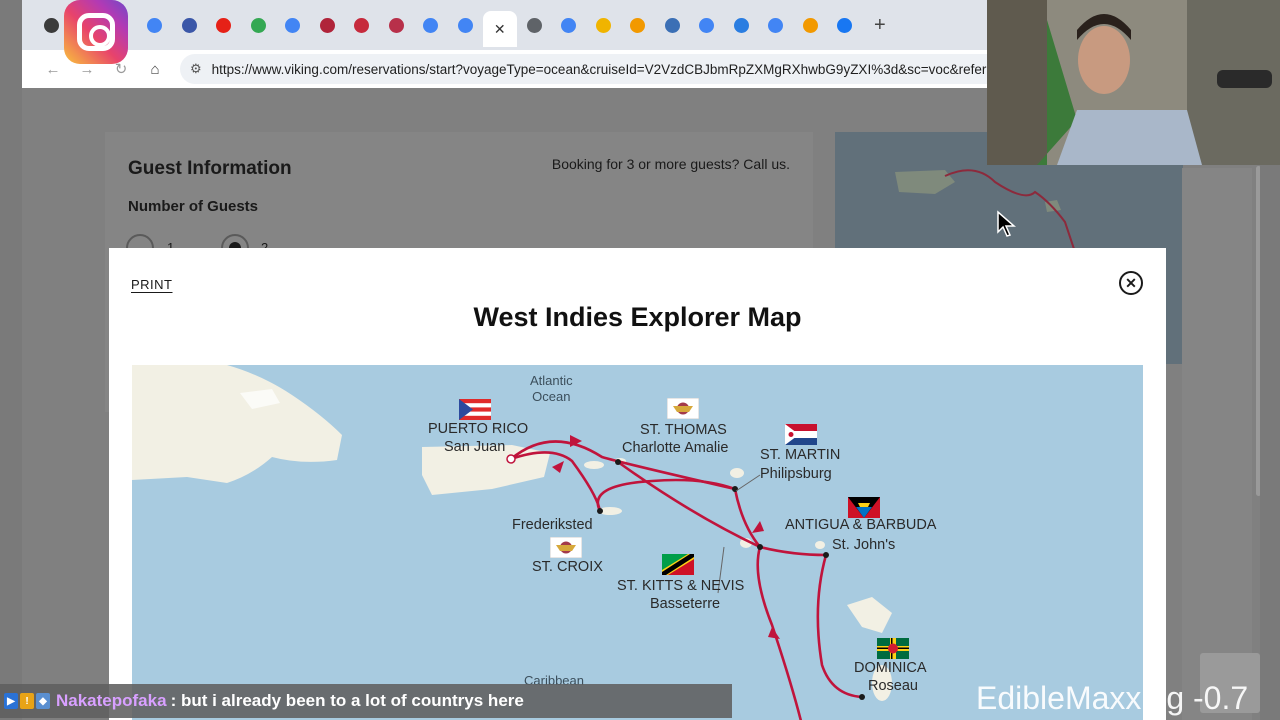 This screenshot has width=1280, height=720. Describe the element at coordinates (1133, 82) in the screenshot. I see `webcam-overlay` at that location.